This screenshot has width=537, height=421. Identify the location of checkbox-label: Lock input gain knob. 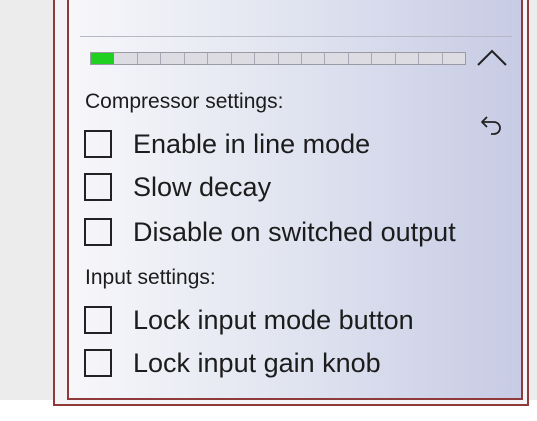
(257, 362).